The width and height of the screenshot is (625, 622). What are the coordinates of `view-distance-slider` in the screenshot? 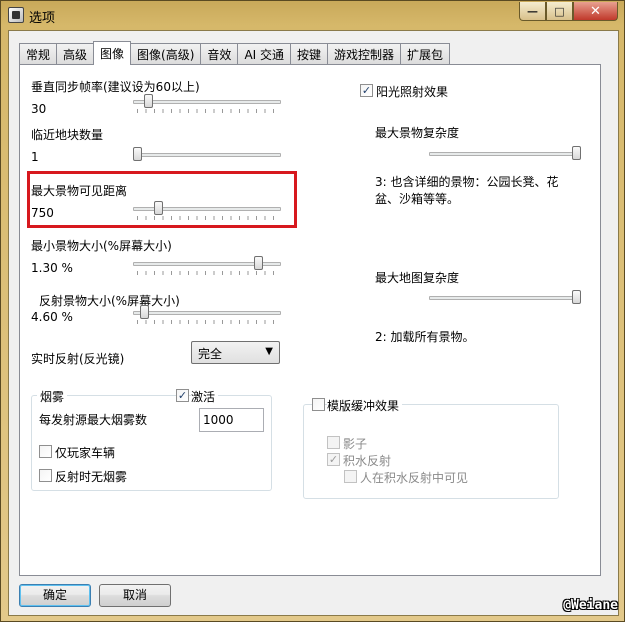 It's located at (207, 210).